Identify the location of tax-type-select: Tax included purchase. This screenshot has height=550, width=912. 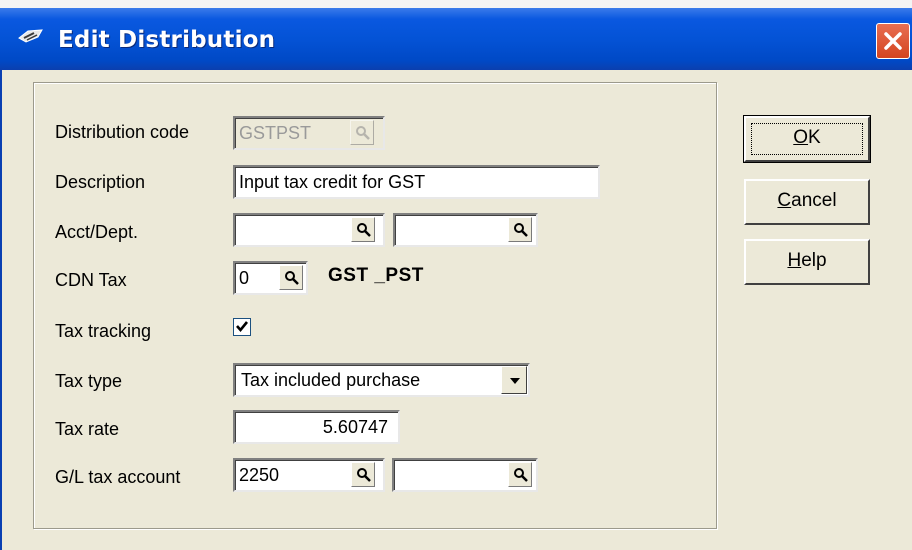
(381, 380).